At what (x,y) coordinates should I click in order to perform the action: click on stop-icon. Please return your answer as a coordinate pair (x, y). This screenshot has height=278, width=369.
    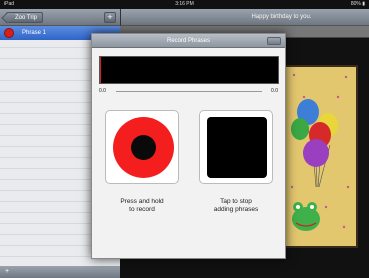
    Looking at the image, I should click on (237, 147).